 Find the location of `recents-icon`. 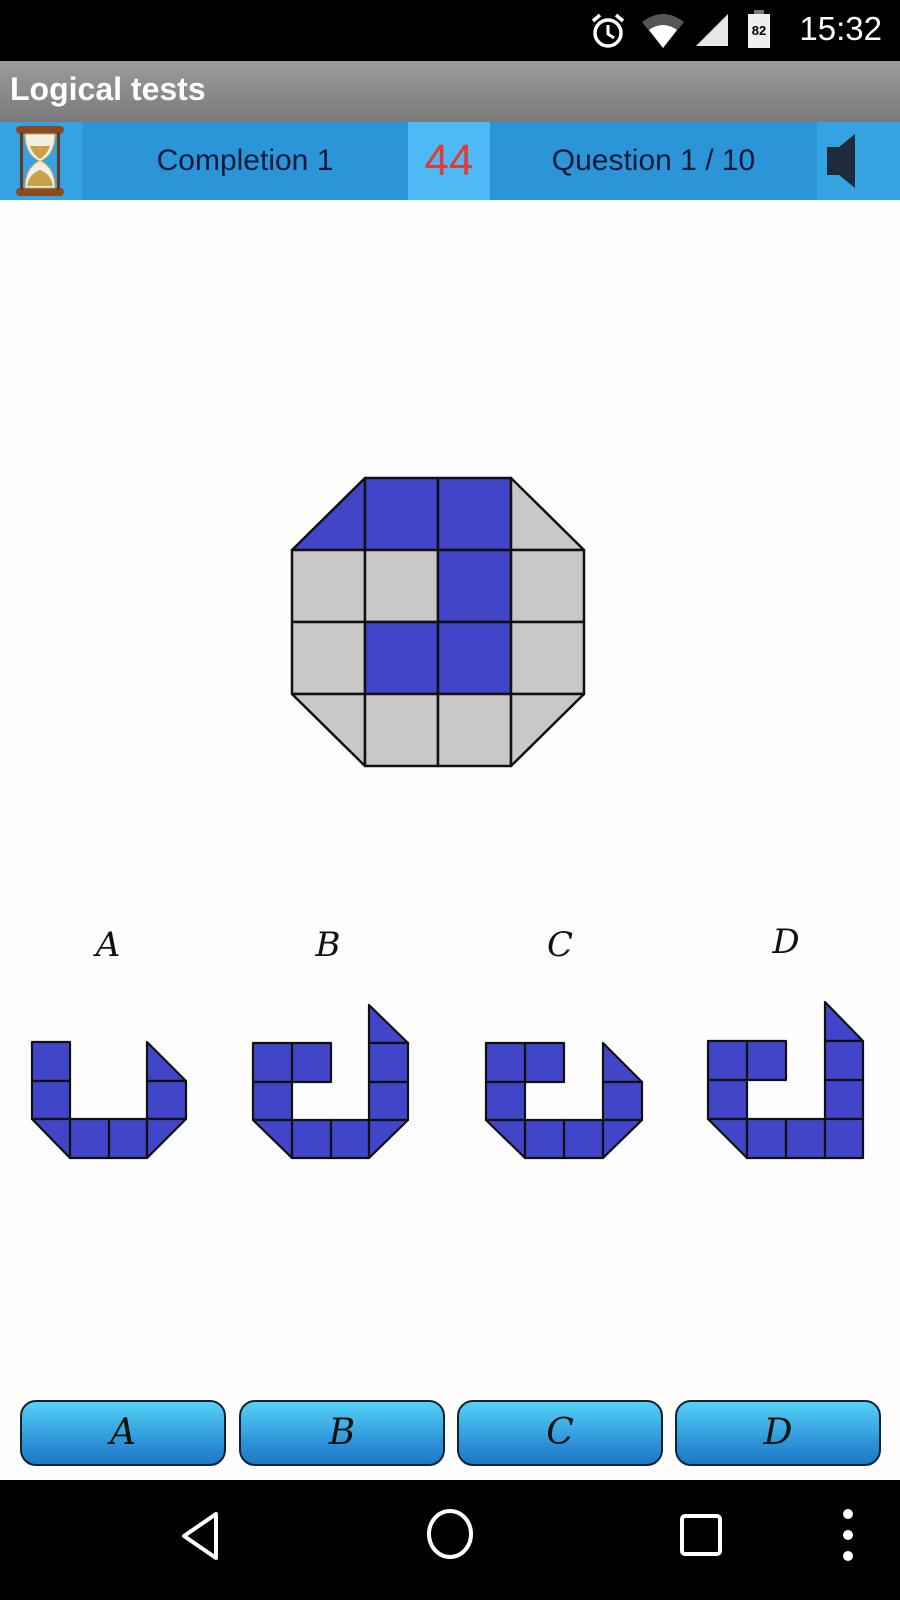

recents-icon is located at coordinates (701, 1535).